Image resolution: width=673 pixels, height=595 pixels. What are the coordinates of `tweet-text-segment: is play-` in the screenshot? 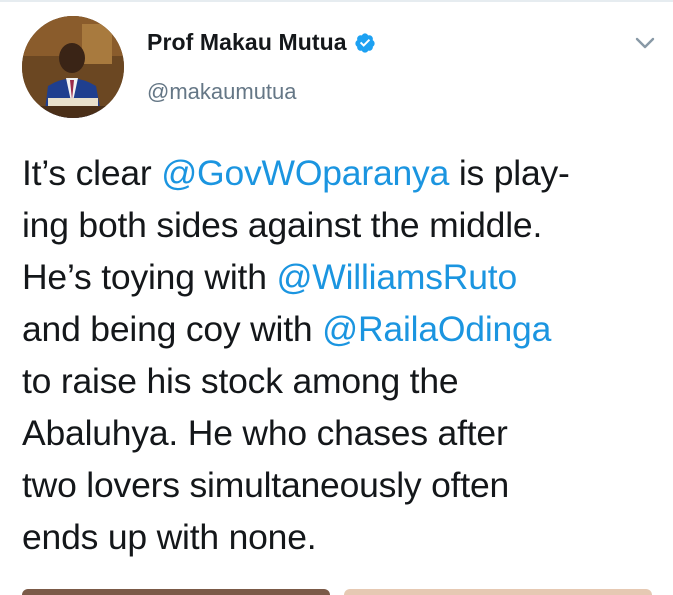 It's located at (509, 173).